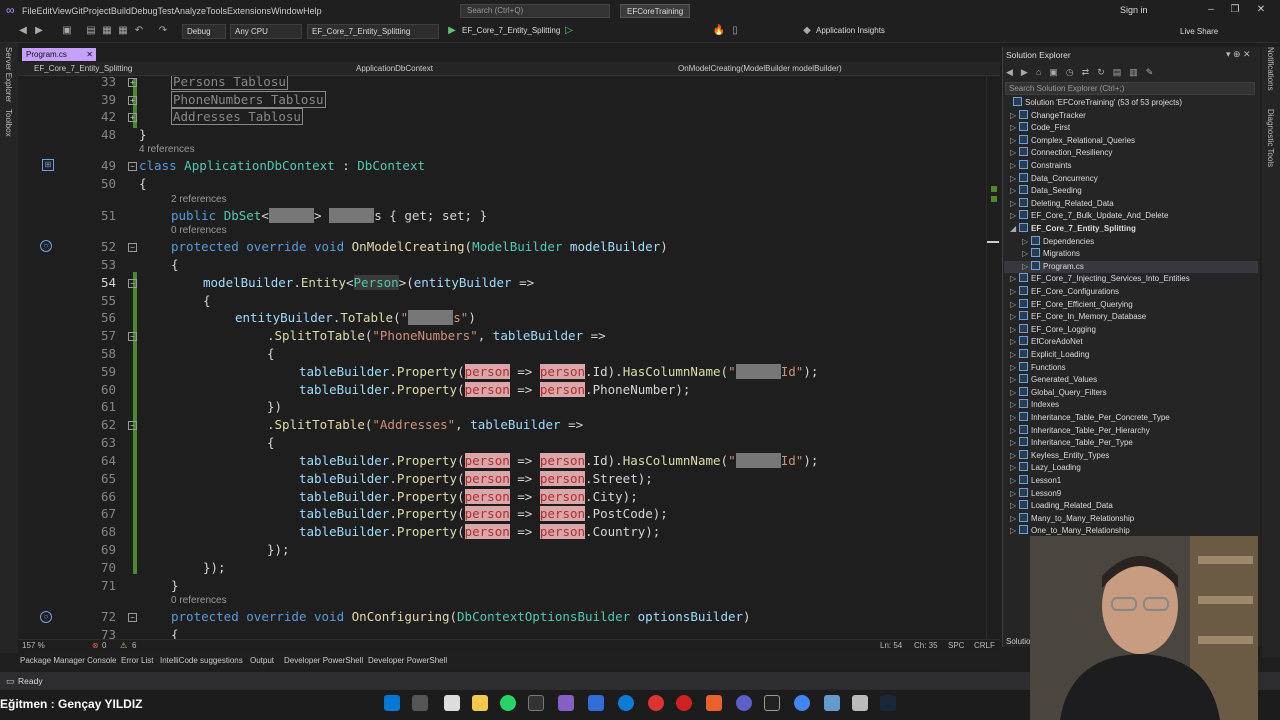 The width and height of the screenshot is (1280, 720). Describe the element at coordinates (123, 31) in the screenshot. I see `save-all-icon: ▦` at that location.